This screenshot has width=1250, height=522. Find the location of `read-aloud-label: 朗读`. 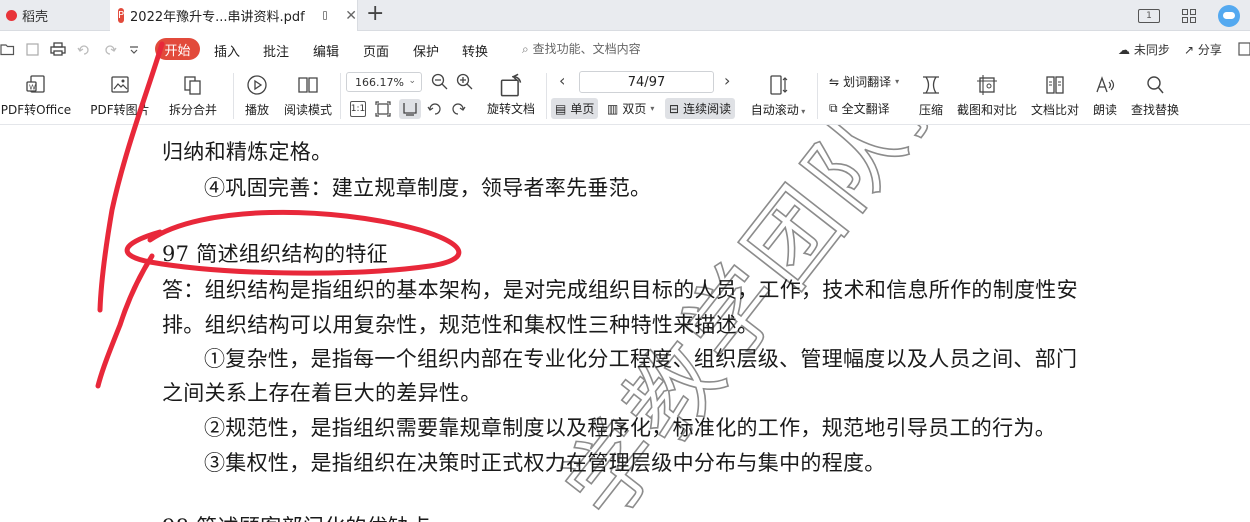

read-aloud-label: 朗读 is located at coordinates (1104, 110).